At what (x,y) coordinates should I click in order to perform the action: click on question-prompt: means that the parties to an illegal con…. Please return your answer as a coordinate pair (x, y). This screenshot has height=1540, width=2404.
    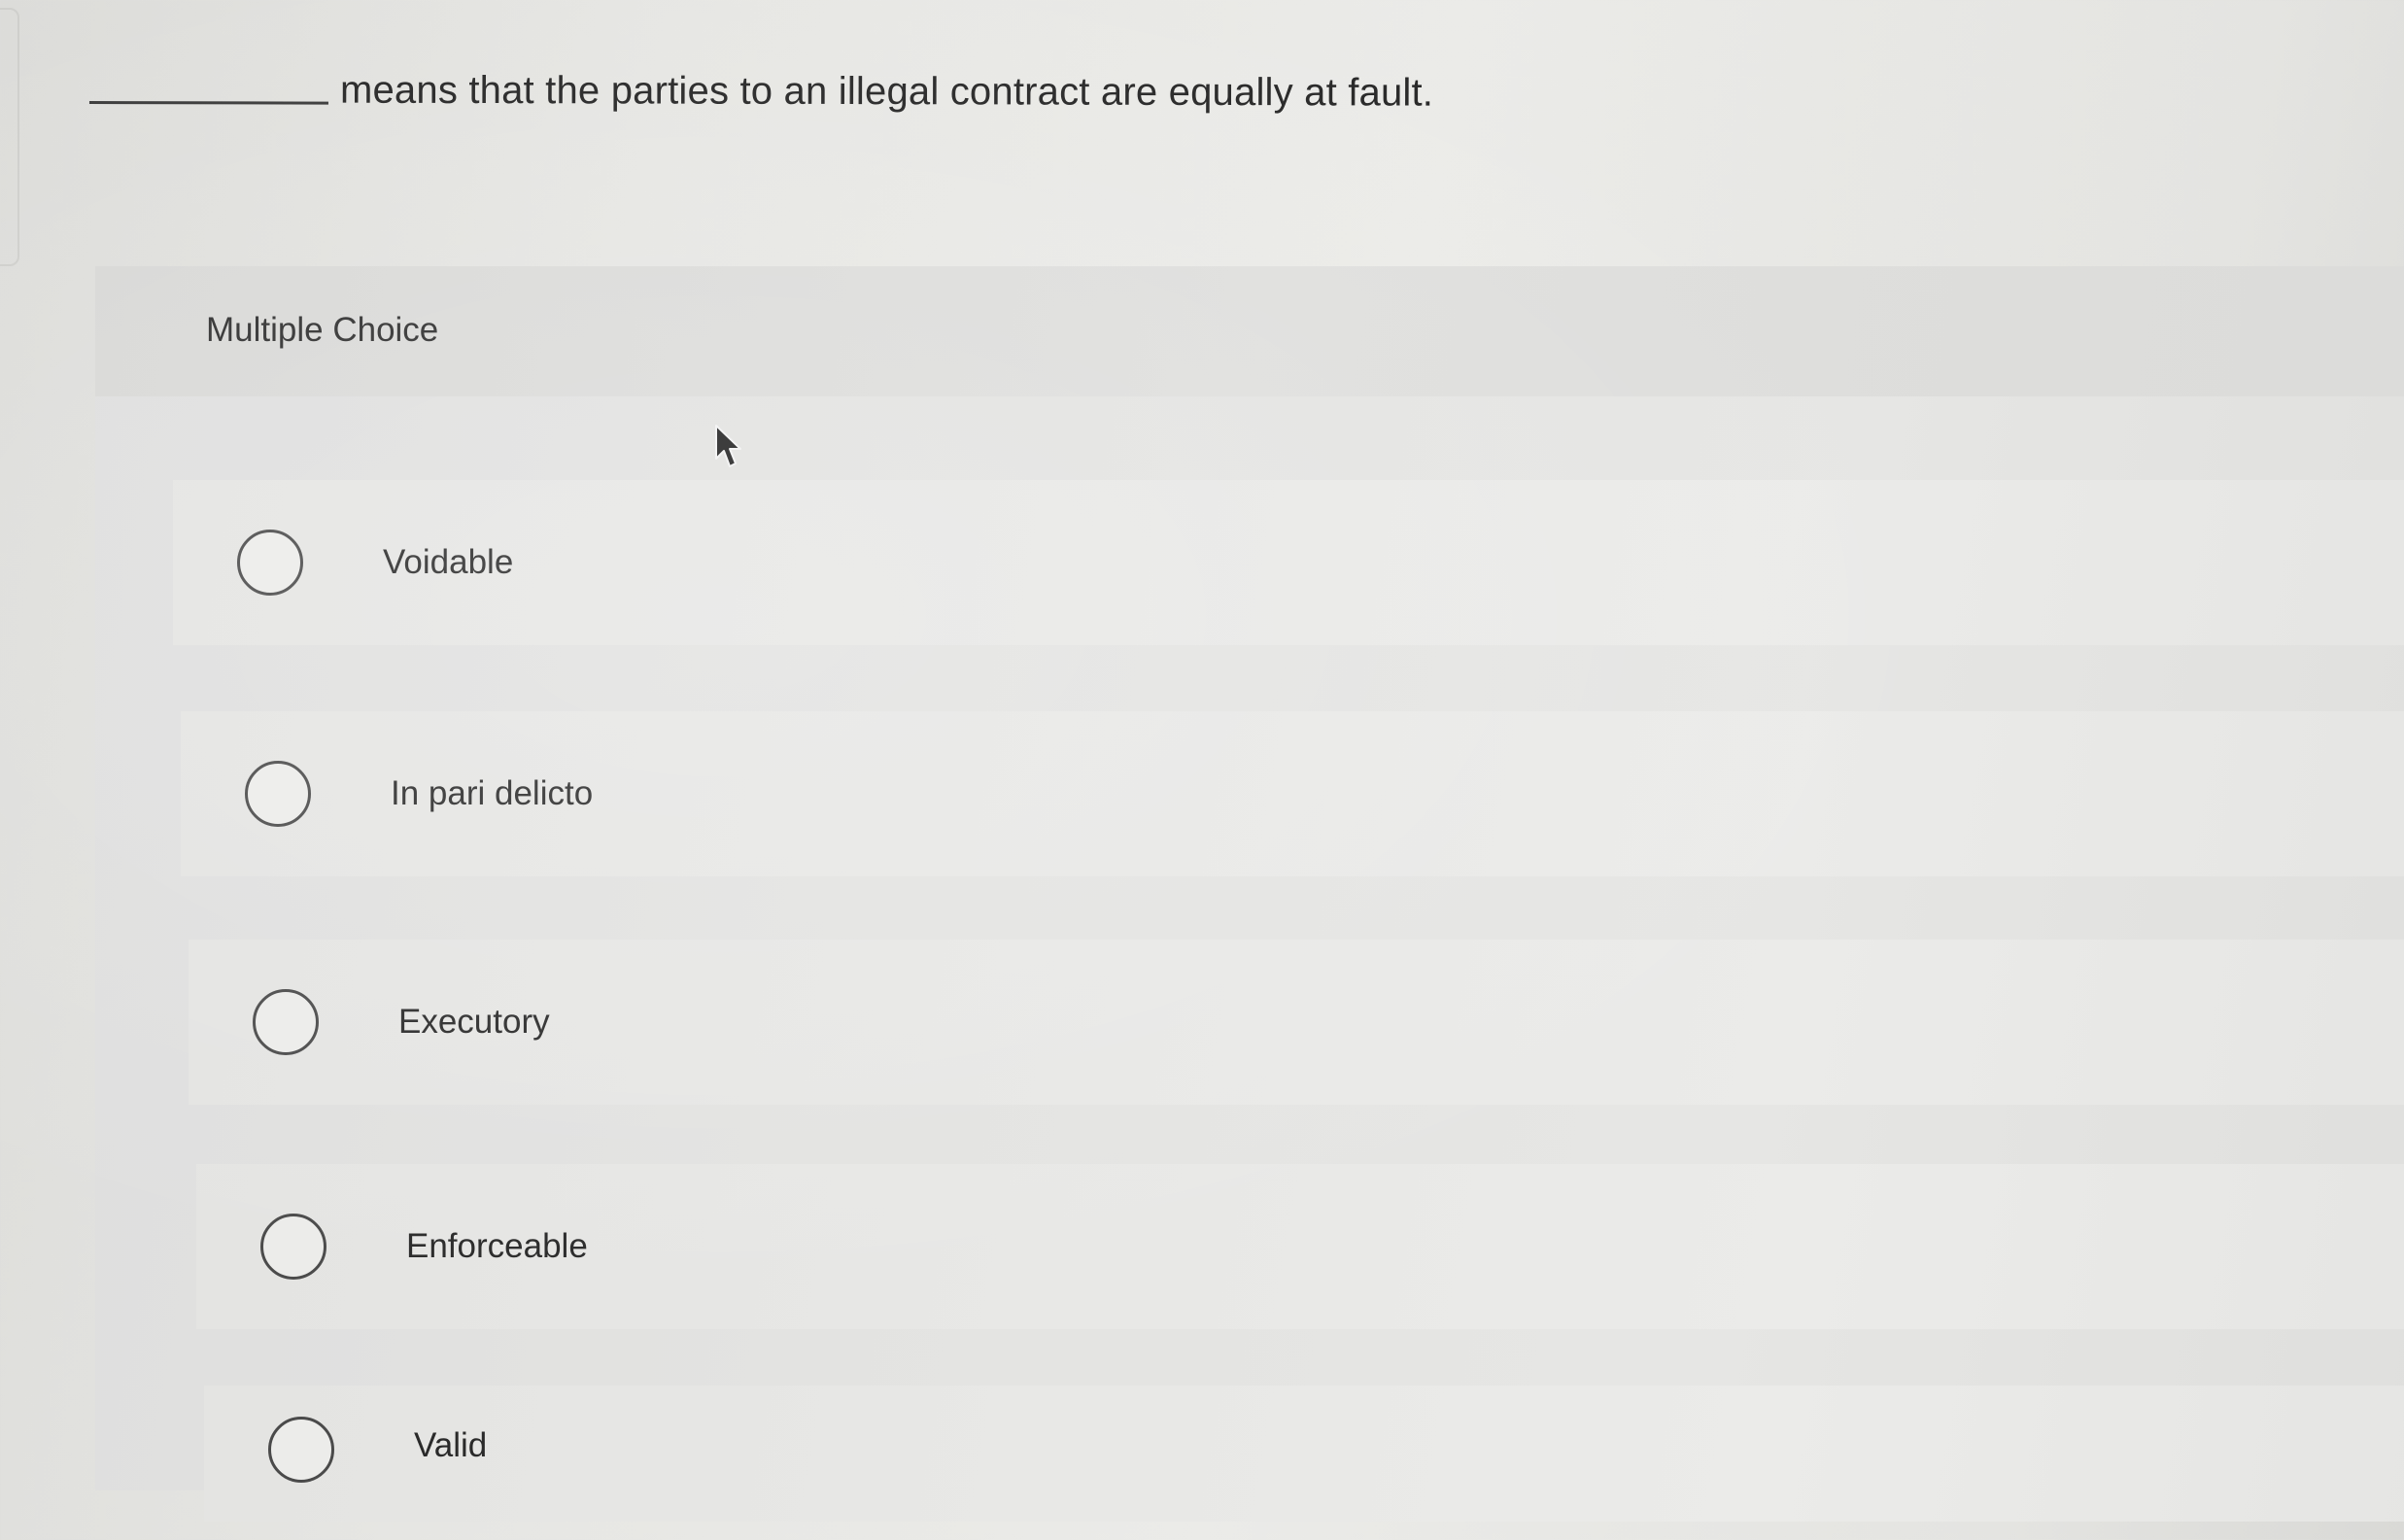
    Looking at the image, I should click on (761, 92).